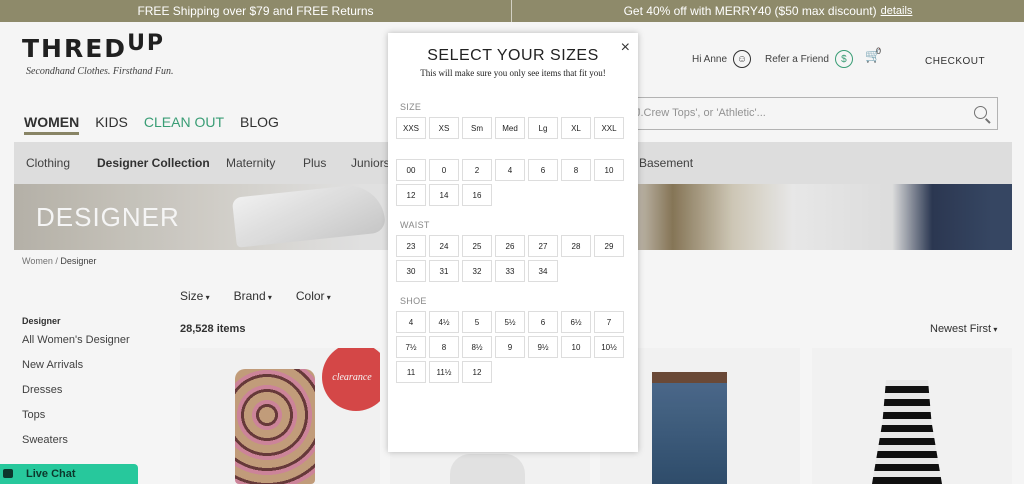 This screenshot has width=1024, height=484. I want to click on shoe-option: 6½, so click(576, 322).